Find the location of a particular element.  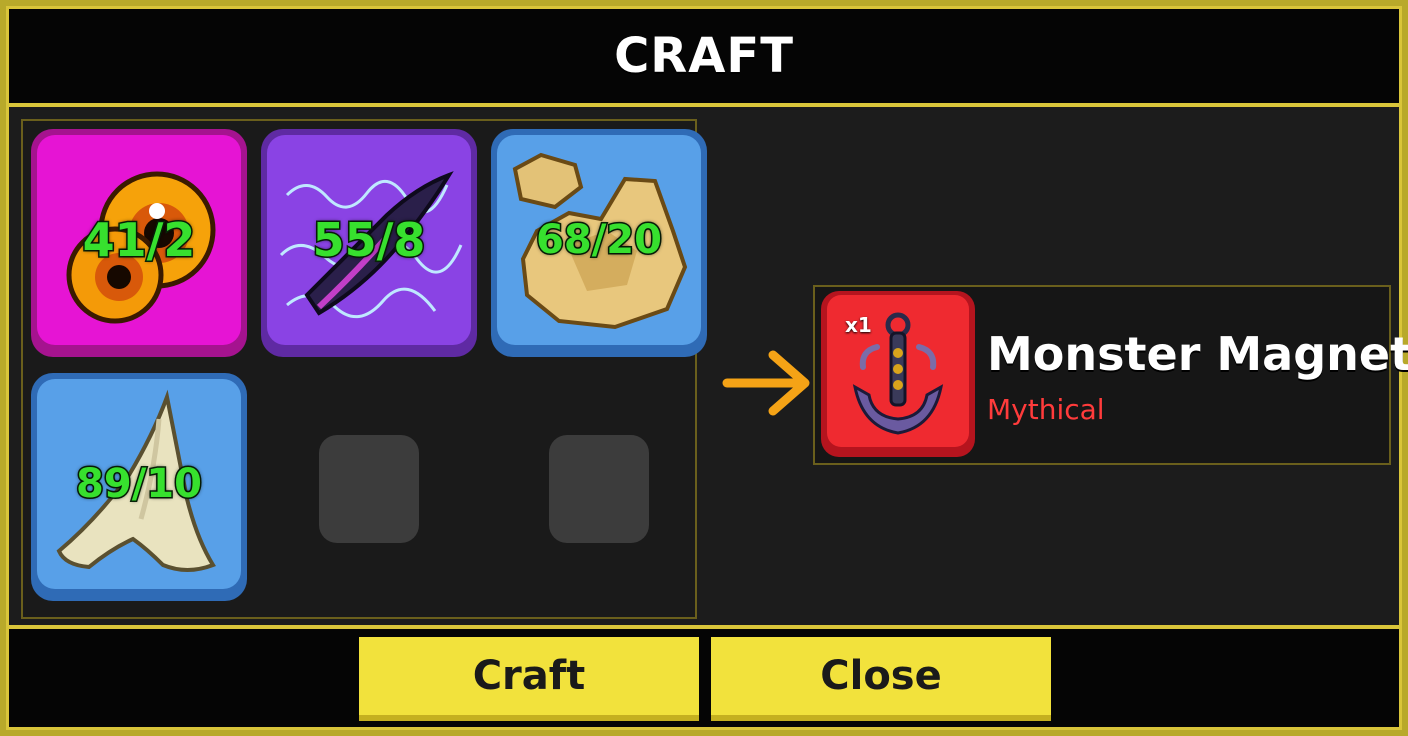

ingredient-slot-3-inner: 68/20 is located at coordinates (599, 240).